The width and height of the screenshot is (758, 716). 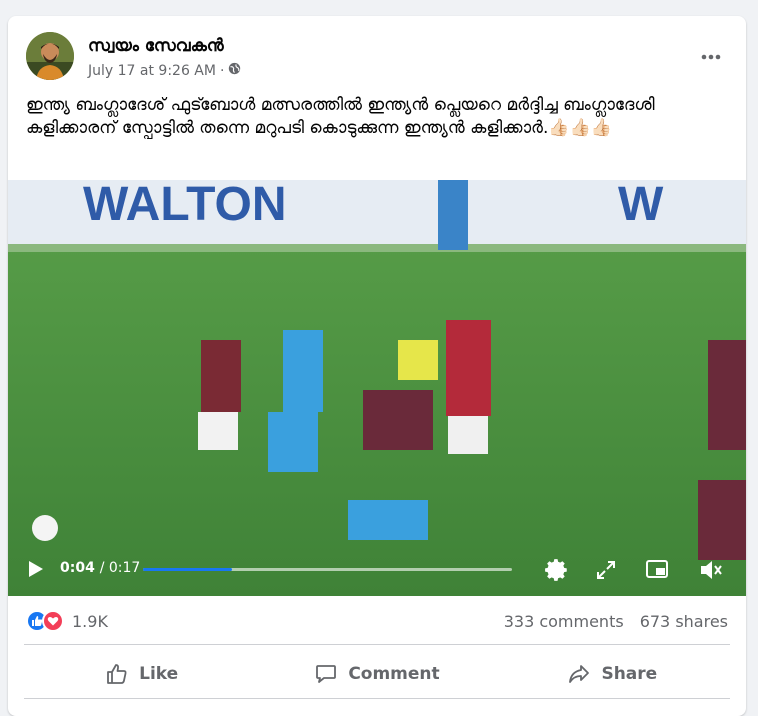 I want to click on share-button: Share, so click(x=612, y=674).